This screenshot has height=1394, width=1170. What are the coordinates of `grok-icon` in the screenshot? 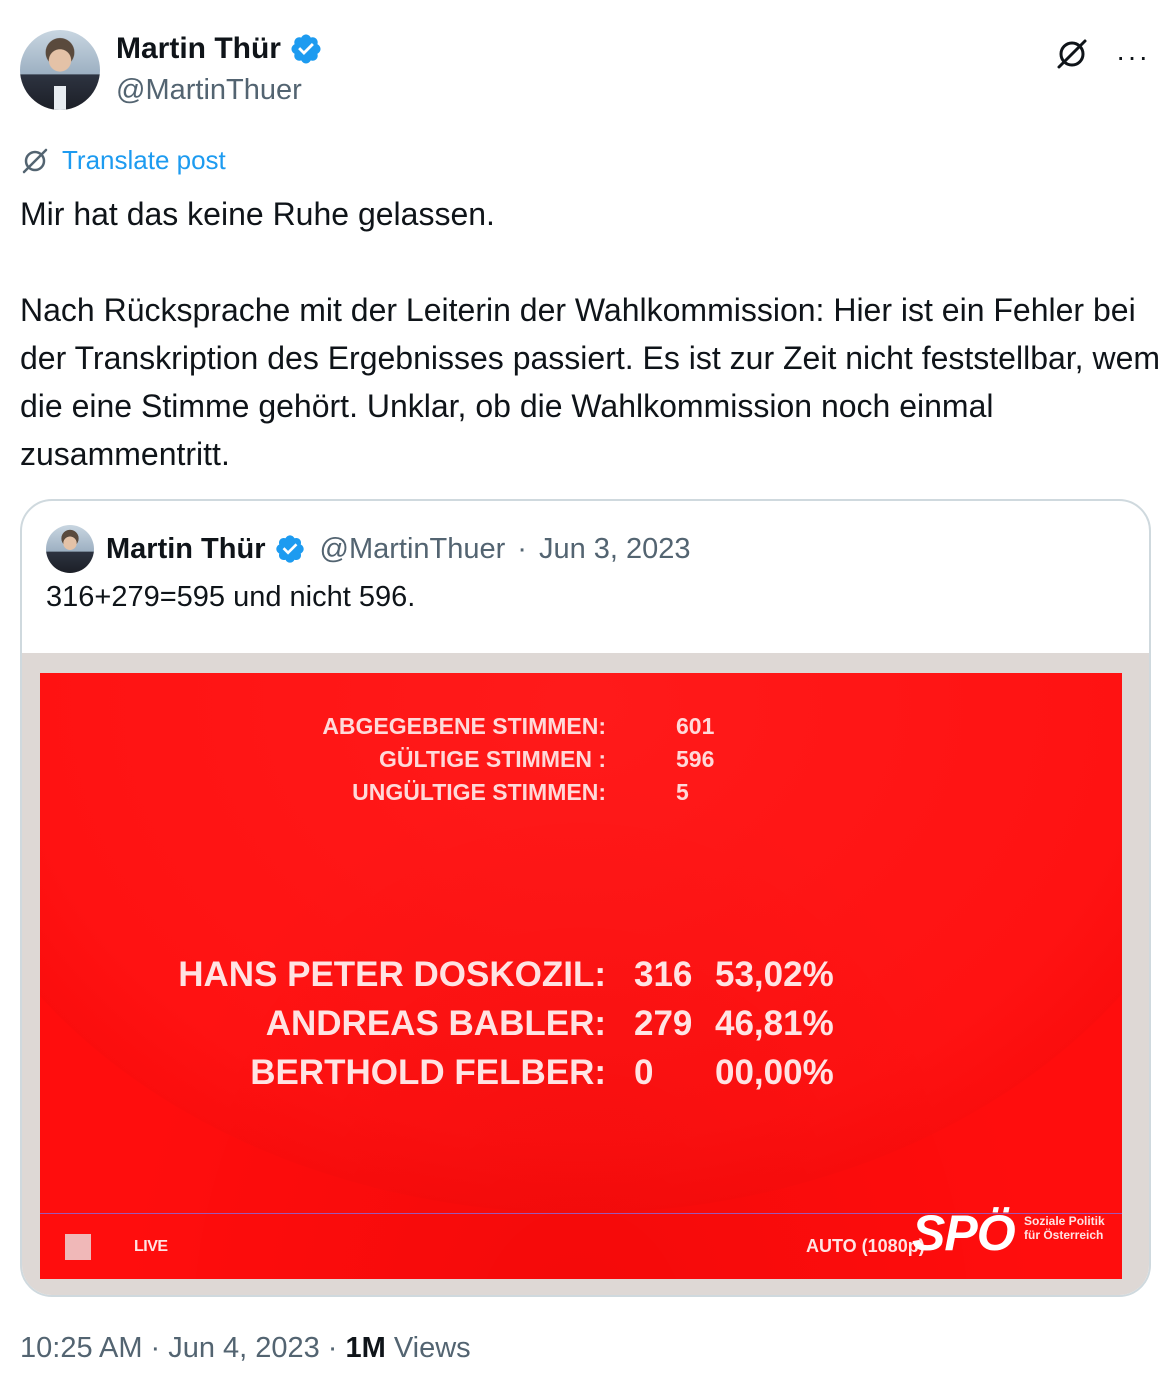 It's located at (1072, 56).